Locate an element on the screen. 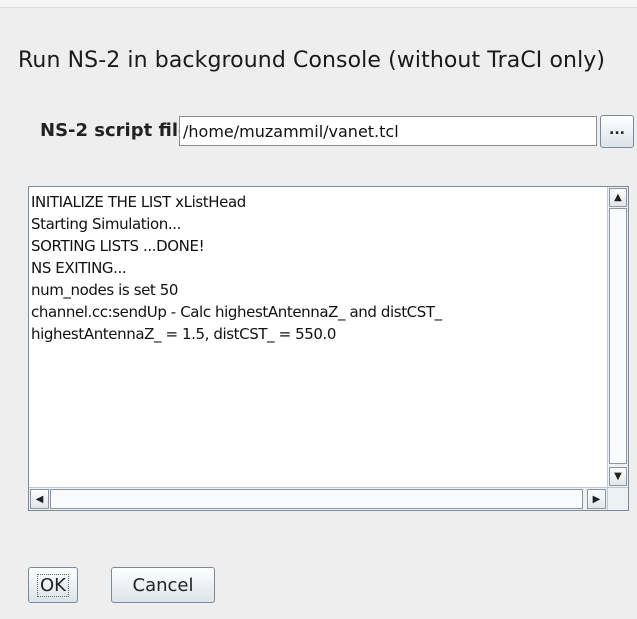  cancel-button: Cancel is located at coordinates (163, 585).